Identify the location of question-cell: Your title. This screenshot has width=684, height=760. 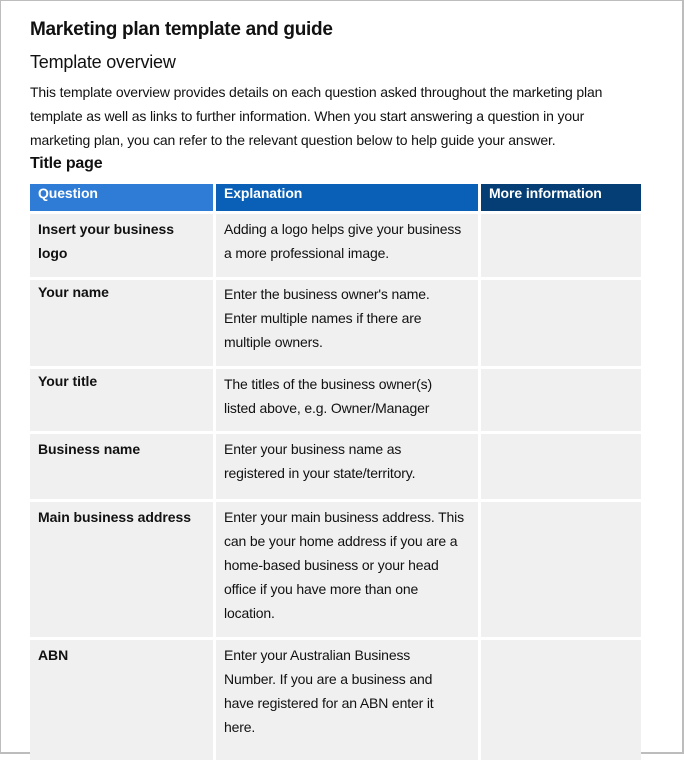
(123, 401).